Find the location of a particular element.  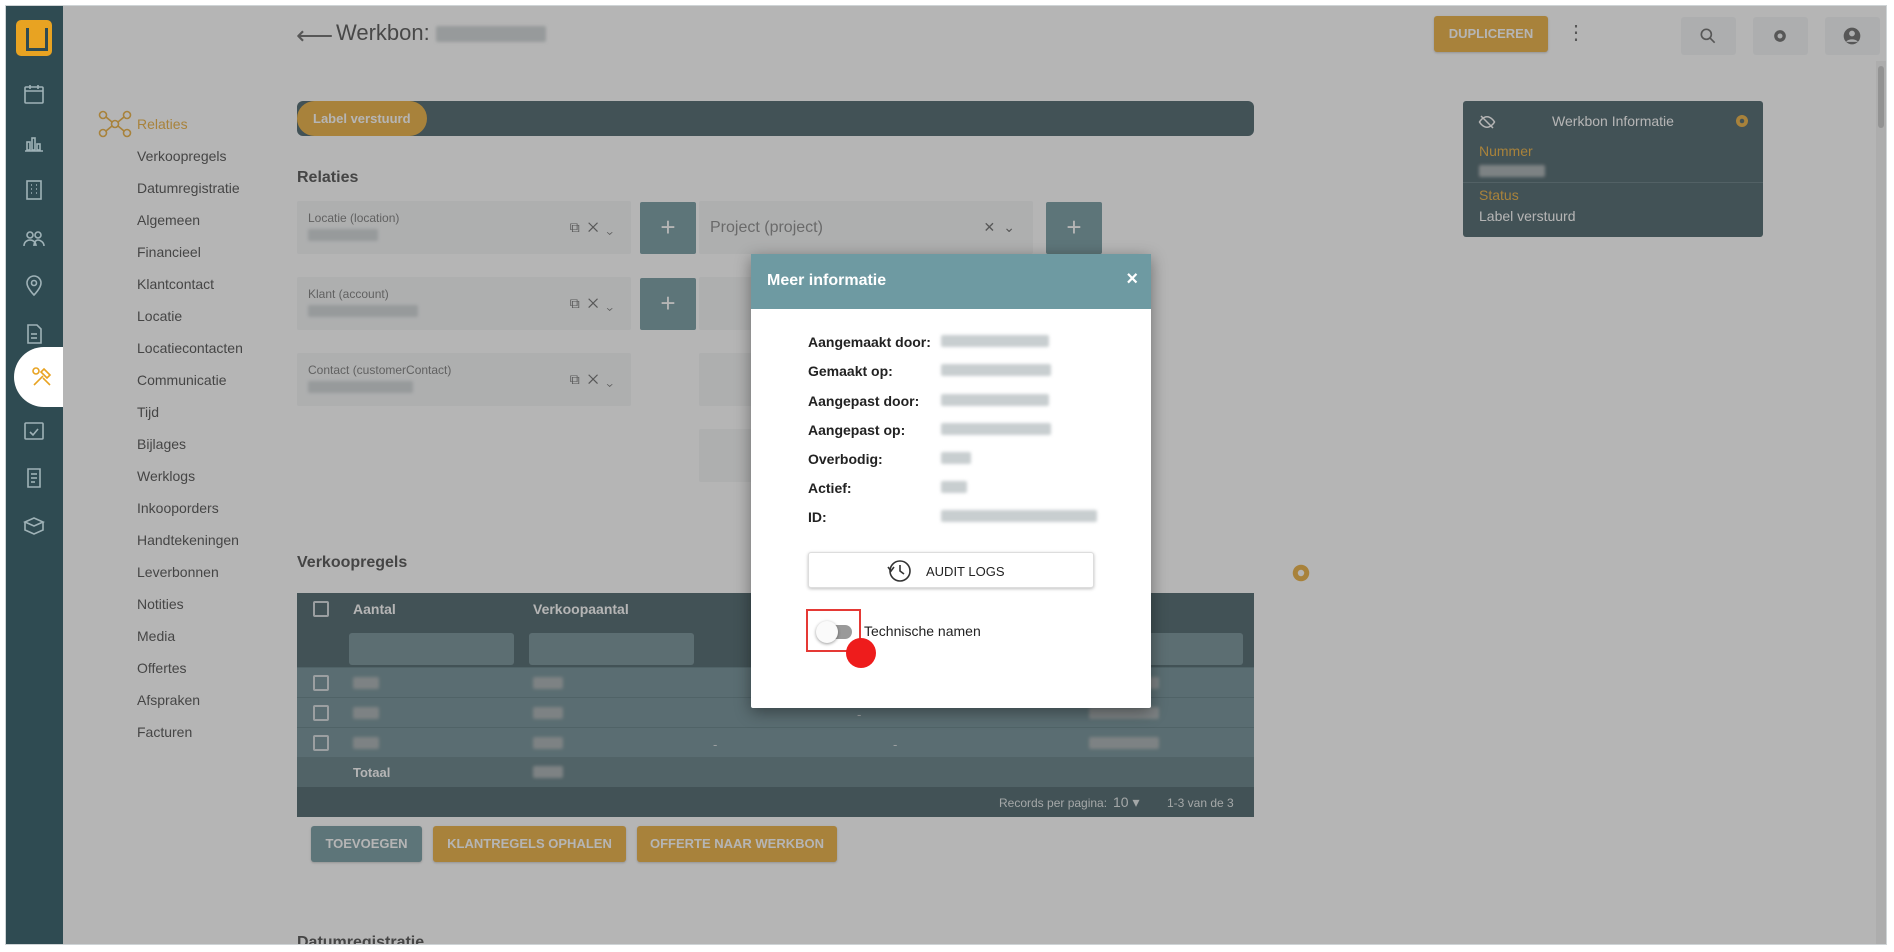

info-row-actief: Actief: is located at coordinates (830, 488).